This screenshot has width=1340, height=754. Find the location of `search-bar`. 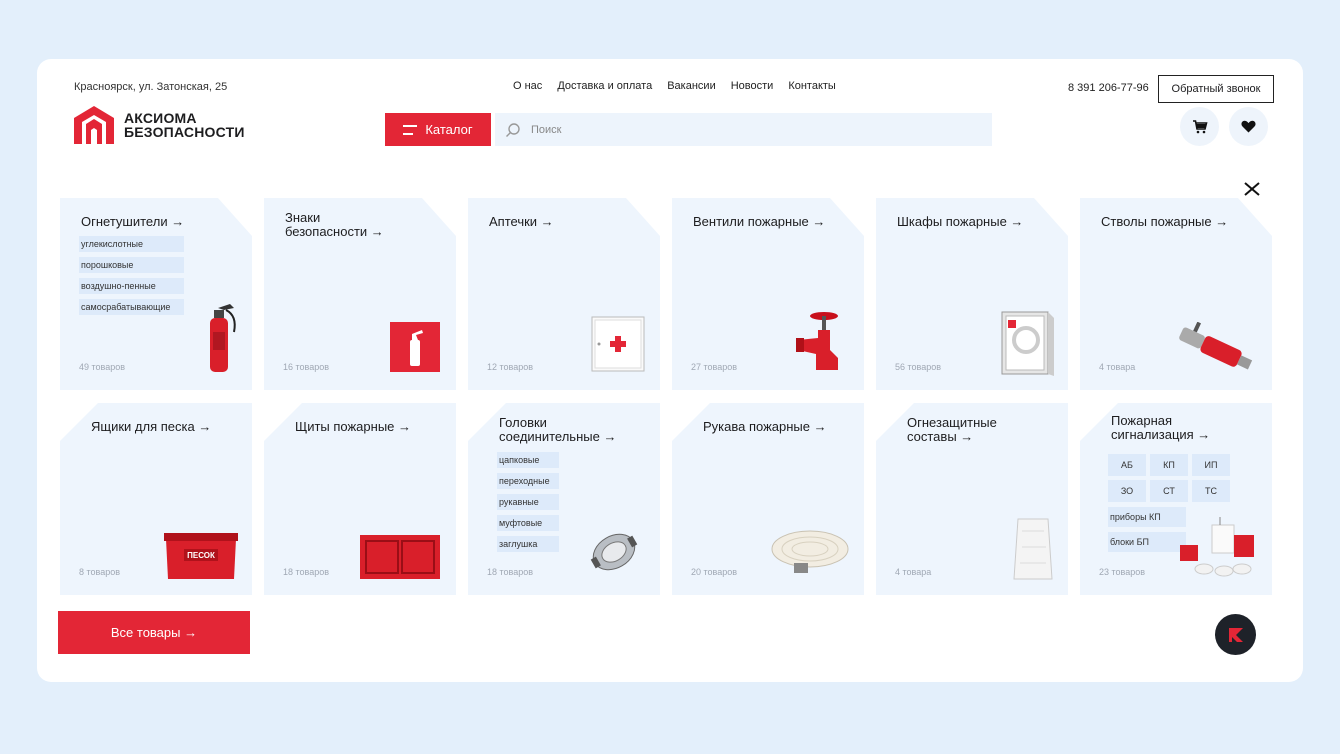

search-bar is located at coordinates (743, 129).